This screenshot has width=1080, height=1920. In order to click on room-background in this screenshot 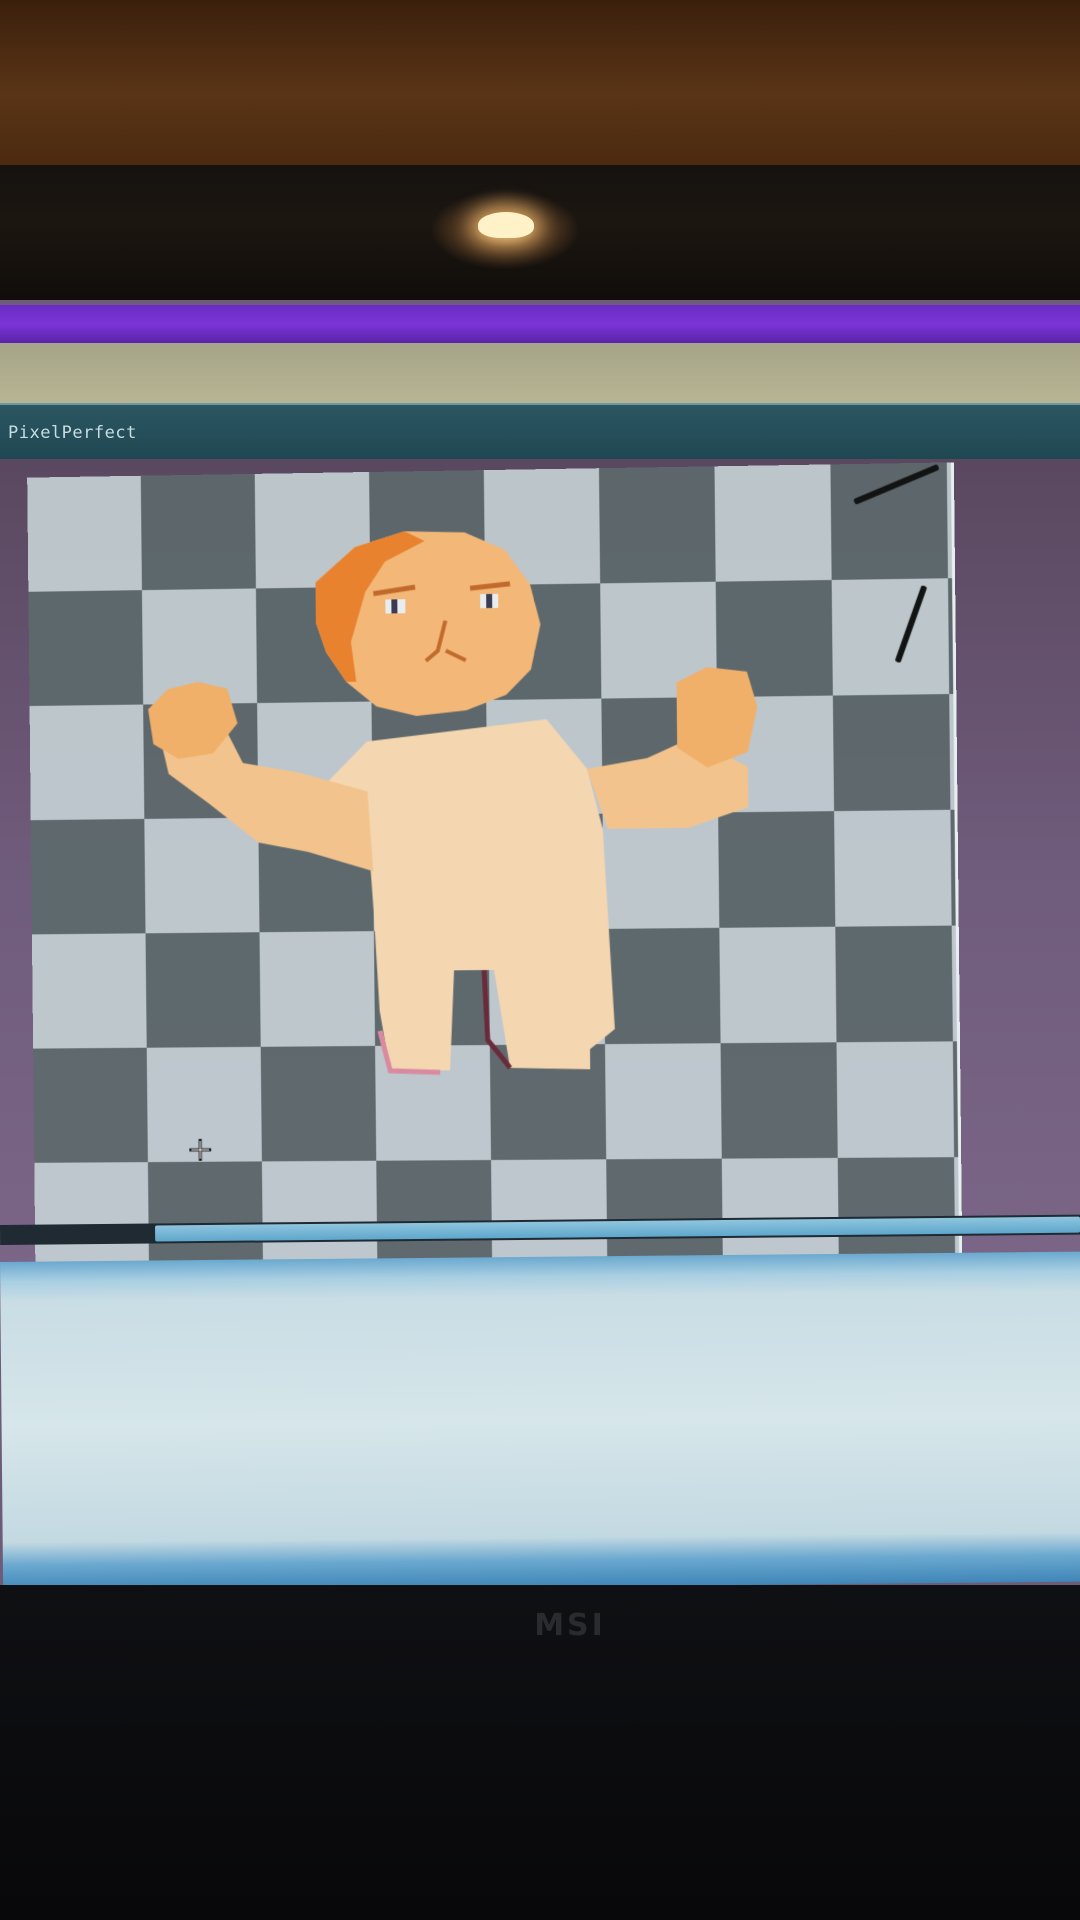, I will do `click(540, 85)`.